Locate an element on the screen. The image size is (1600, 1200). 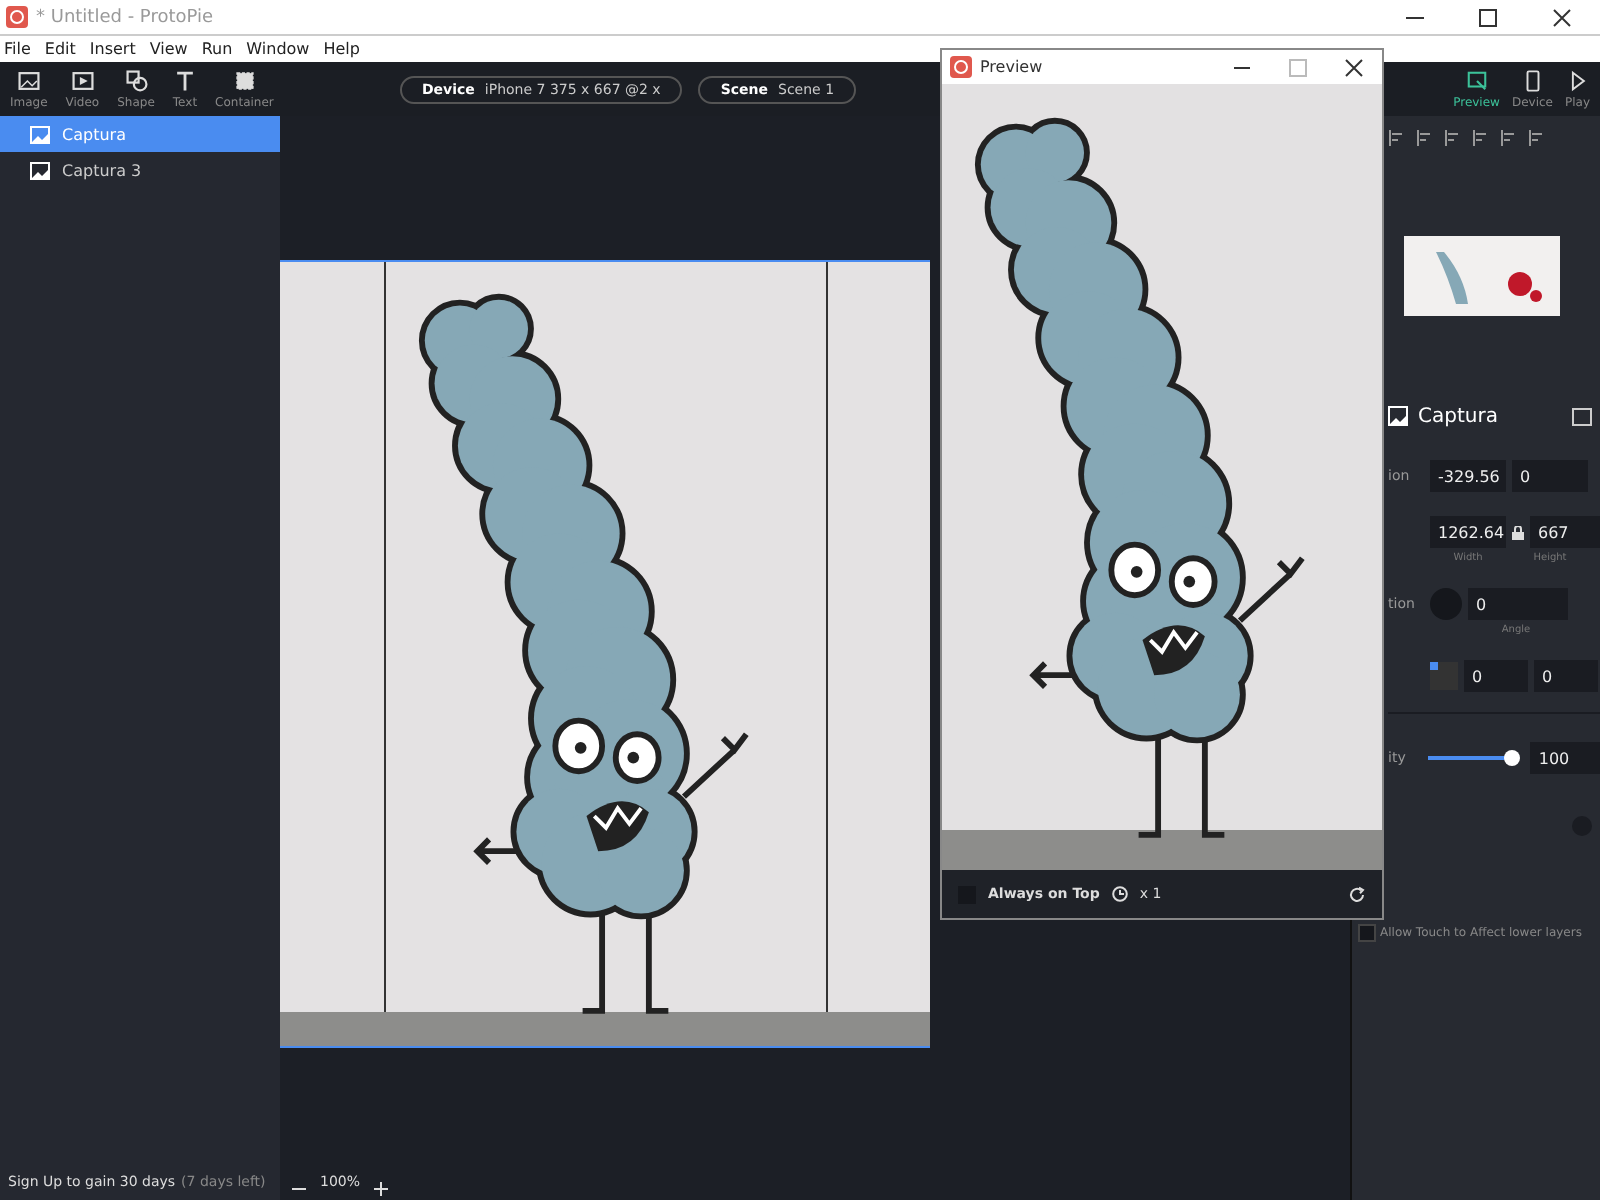
origin-y-field: 0 is located at coordinates (1566, 676).